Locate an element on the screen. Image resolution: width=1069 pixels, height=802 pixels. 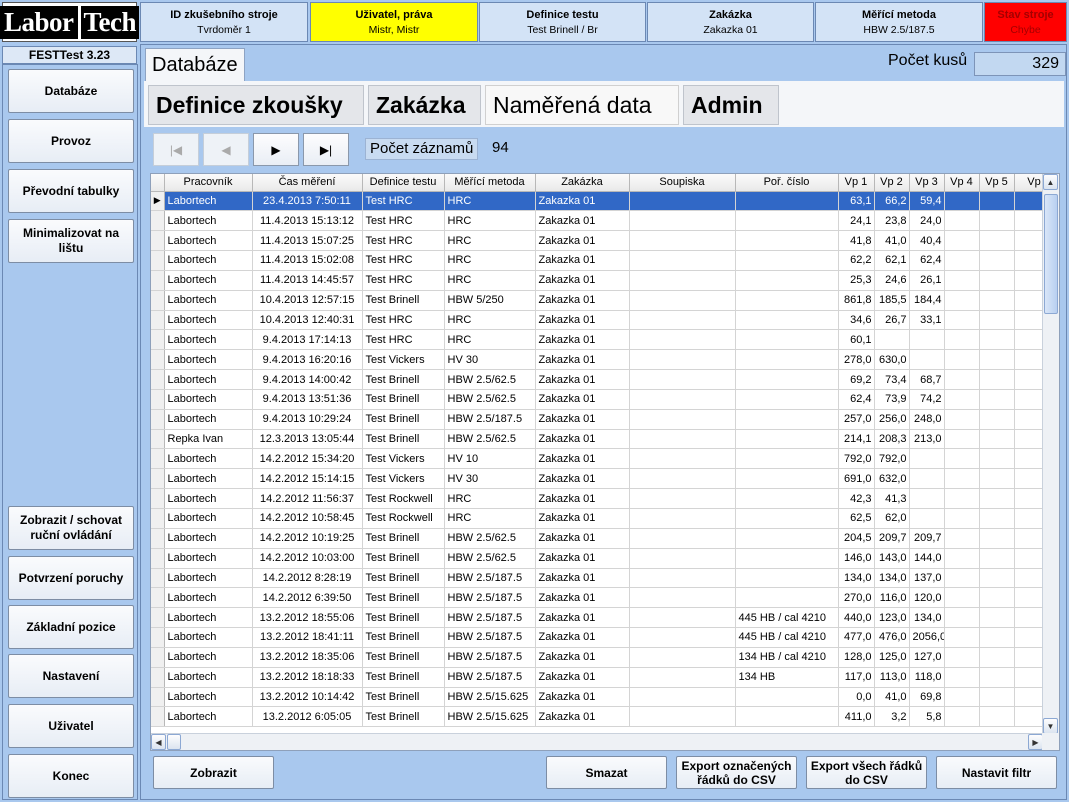
table-cell: 9.4.2013 13:51:36 is located at coordinates (307, 399).